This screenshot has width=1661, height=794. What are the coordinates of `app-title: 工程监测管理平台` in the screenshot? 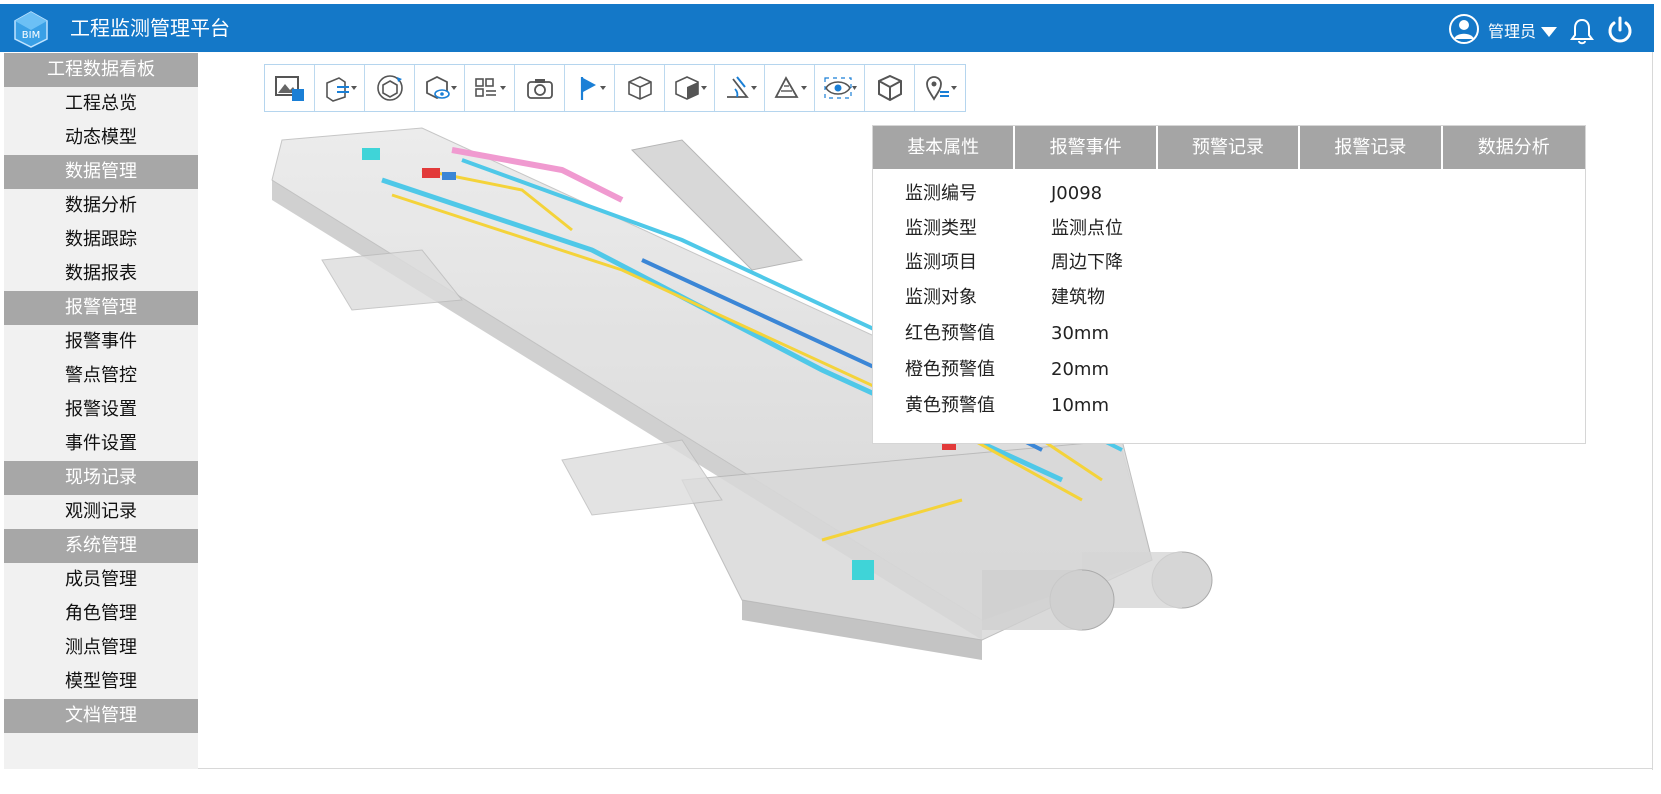 It's located at (150, 28).